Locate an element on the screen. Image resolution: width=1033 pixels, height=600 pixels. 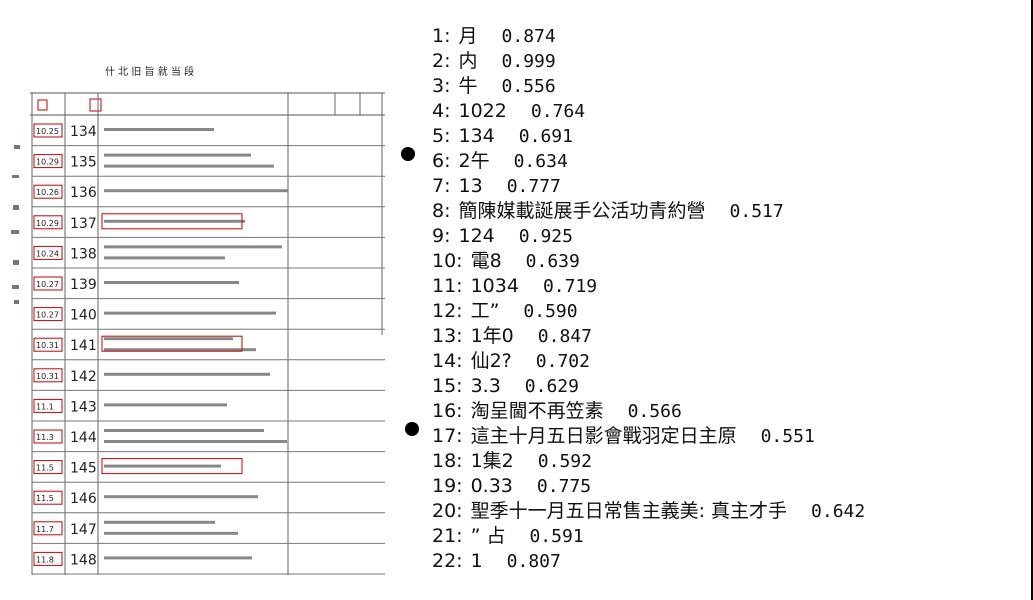
row-number: 139 is located at coordinates (83, 285).